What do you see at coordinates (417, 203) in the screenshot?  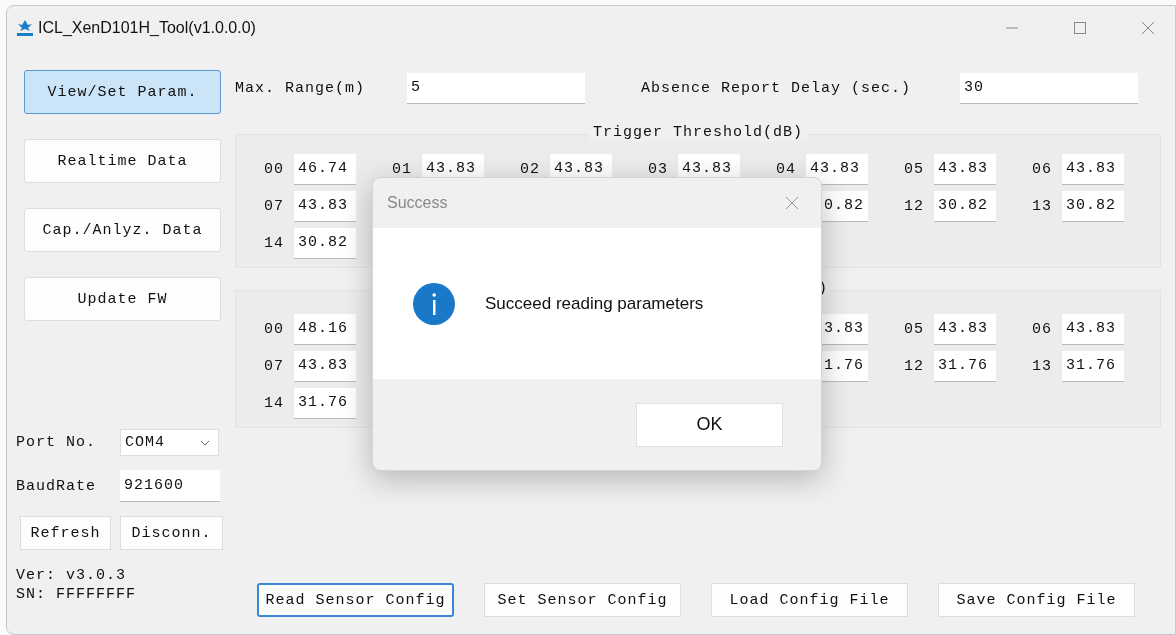 I see `dialog-title: Success` at bounding box center [417, 203].